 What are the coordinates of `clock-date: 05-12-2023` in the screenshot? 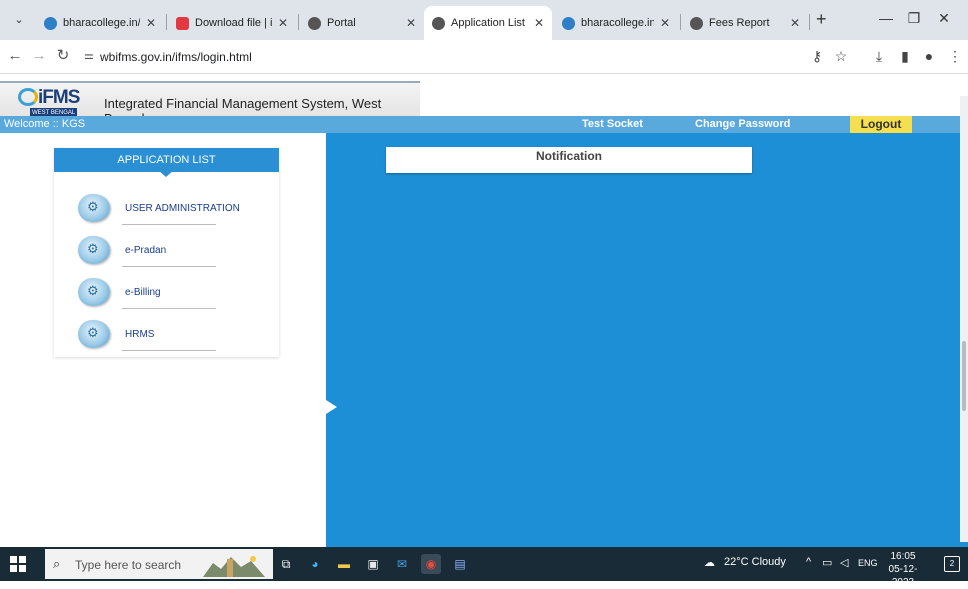 It's located at (903, 576).